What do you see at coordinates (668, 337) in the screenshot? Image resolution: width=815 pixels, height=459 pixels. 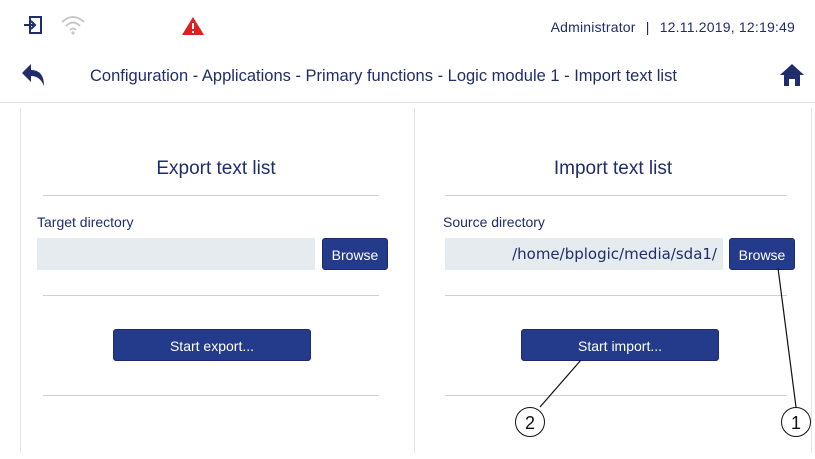 I see `callout-leader-lines` at bounding box center [668, 337].